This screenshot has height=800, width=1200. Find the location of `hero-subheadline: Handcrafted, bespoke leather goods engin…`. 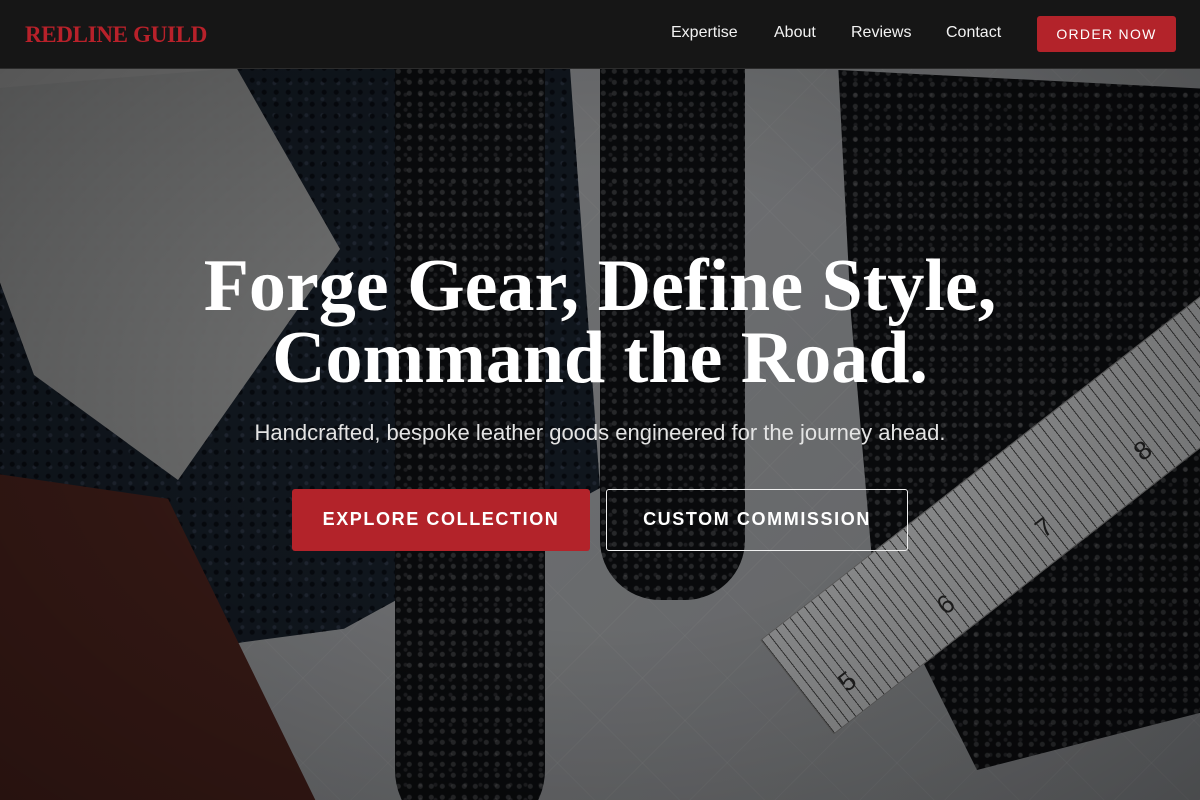

hero-subheadline: Handcrafted, bespoke leather goods engin… is located at coordinates (600, 432).